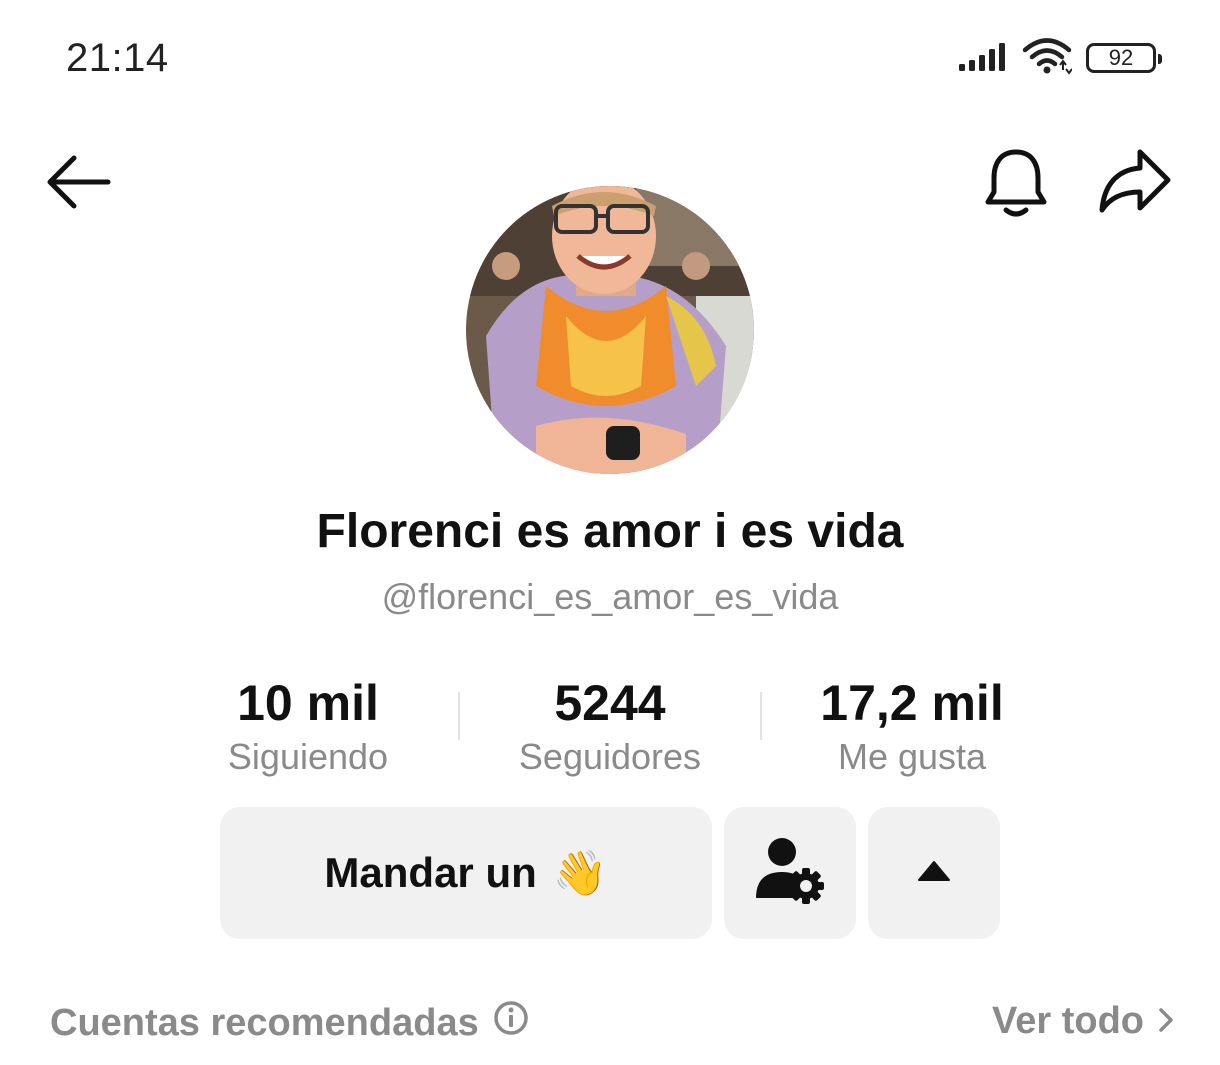 The height and width of the screenshot is (1065, 1220). I want to click on battery-level: 92, so click(1121, 57).